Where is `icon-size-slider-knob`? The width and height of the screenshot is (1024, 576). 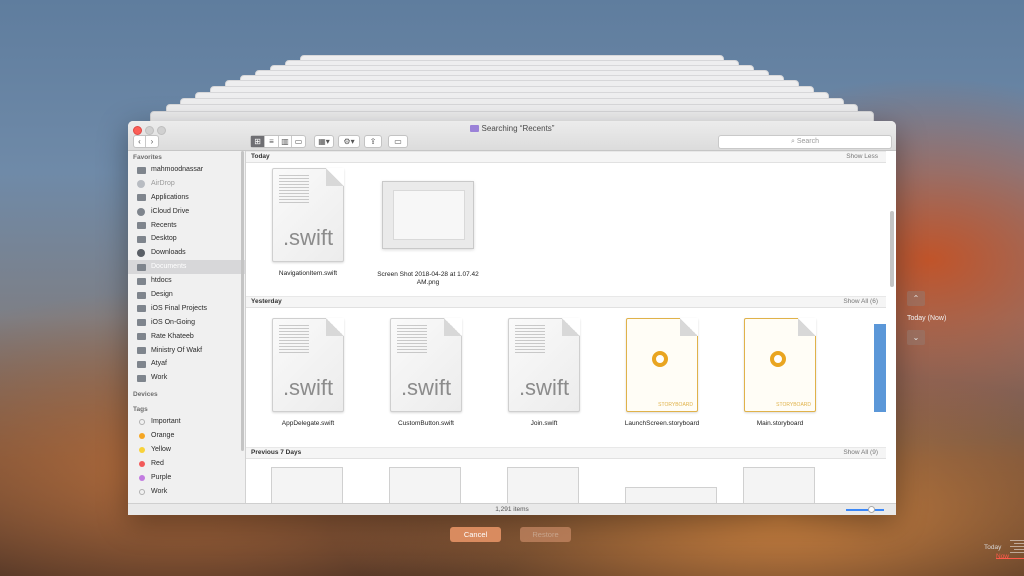
icon-size-slider-knob is located at coordinates (871, 509).